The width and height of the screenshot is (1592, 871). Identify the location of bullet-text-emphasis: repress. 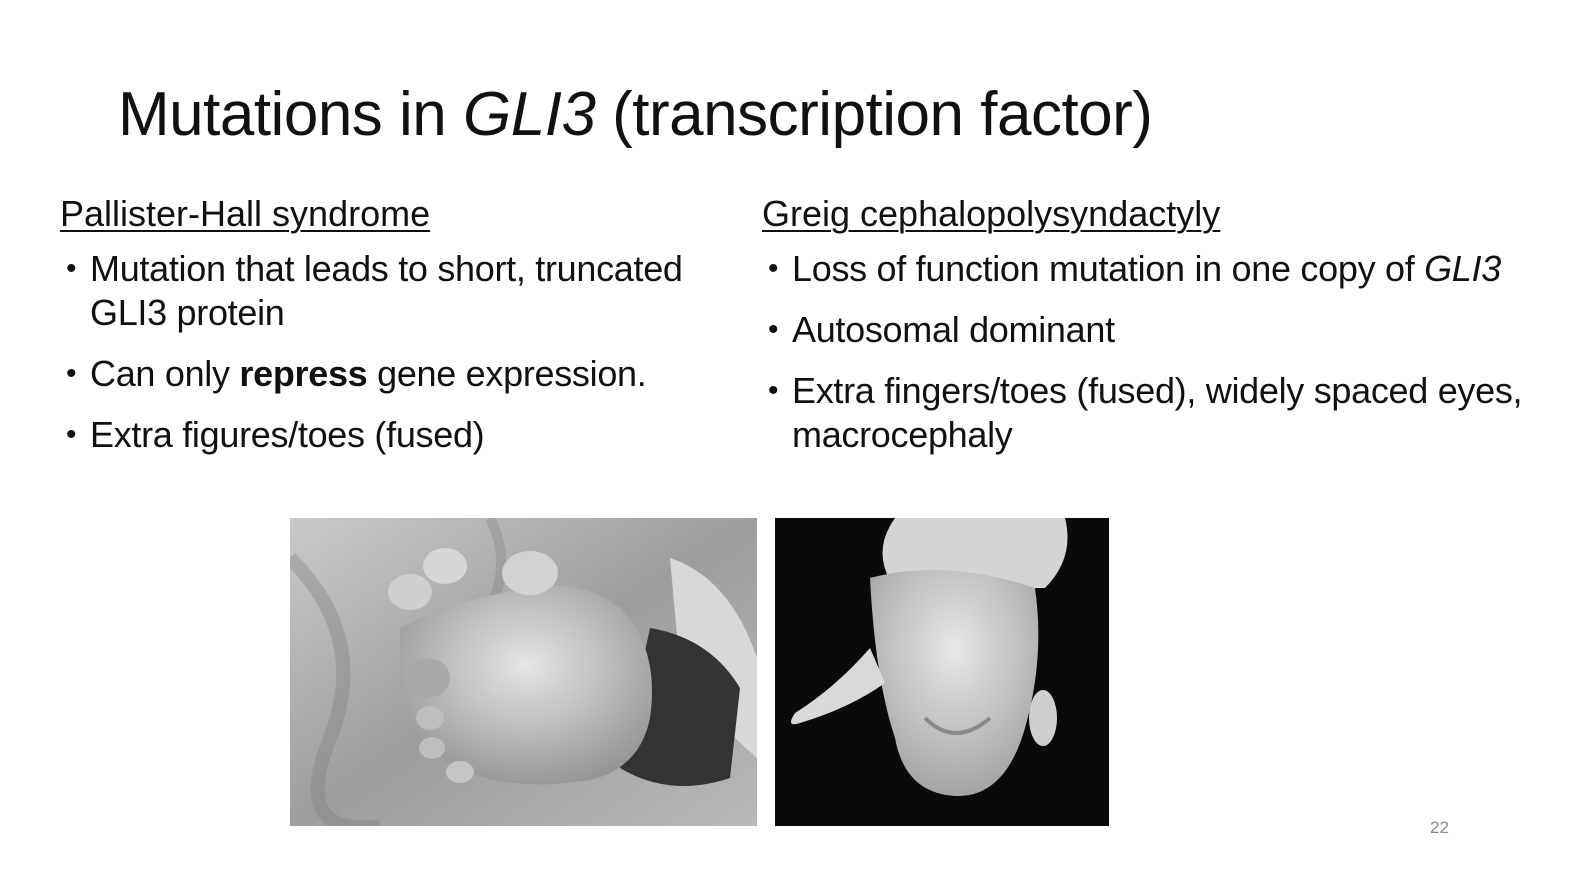
(303, 374).